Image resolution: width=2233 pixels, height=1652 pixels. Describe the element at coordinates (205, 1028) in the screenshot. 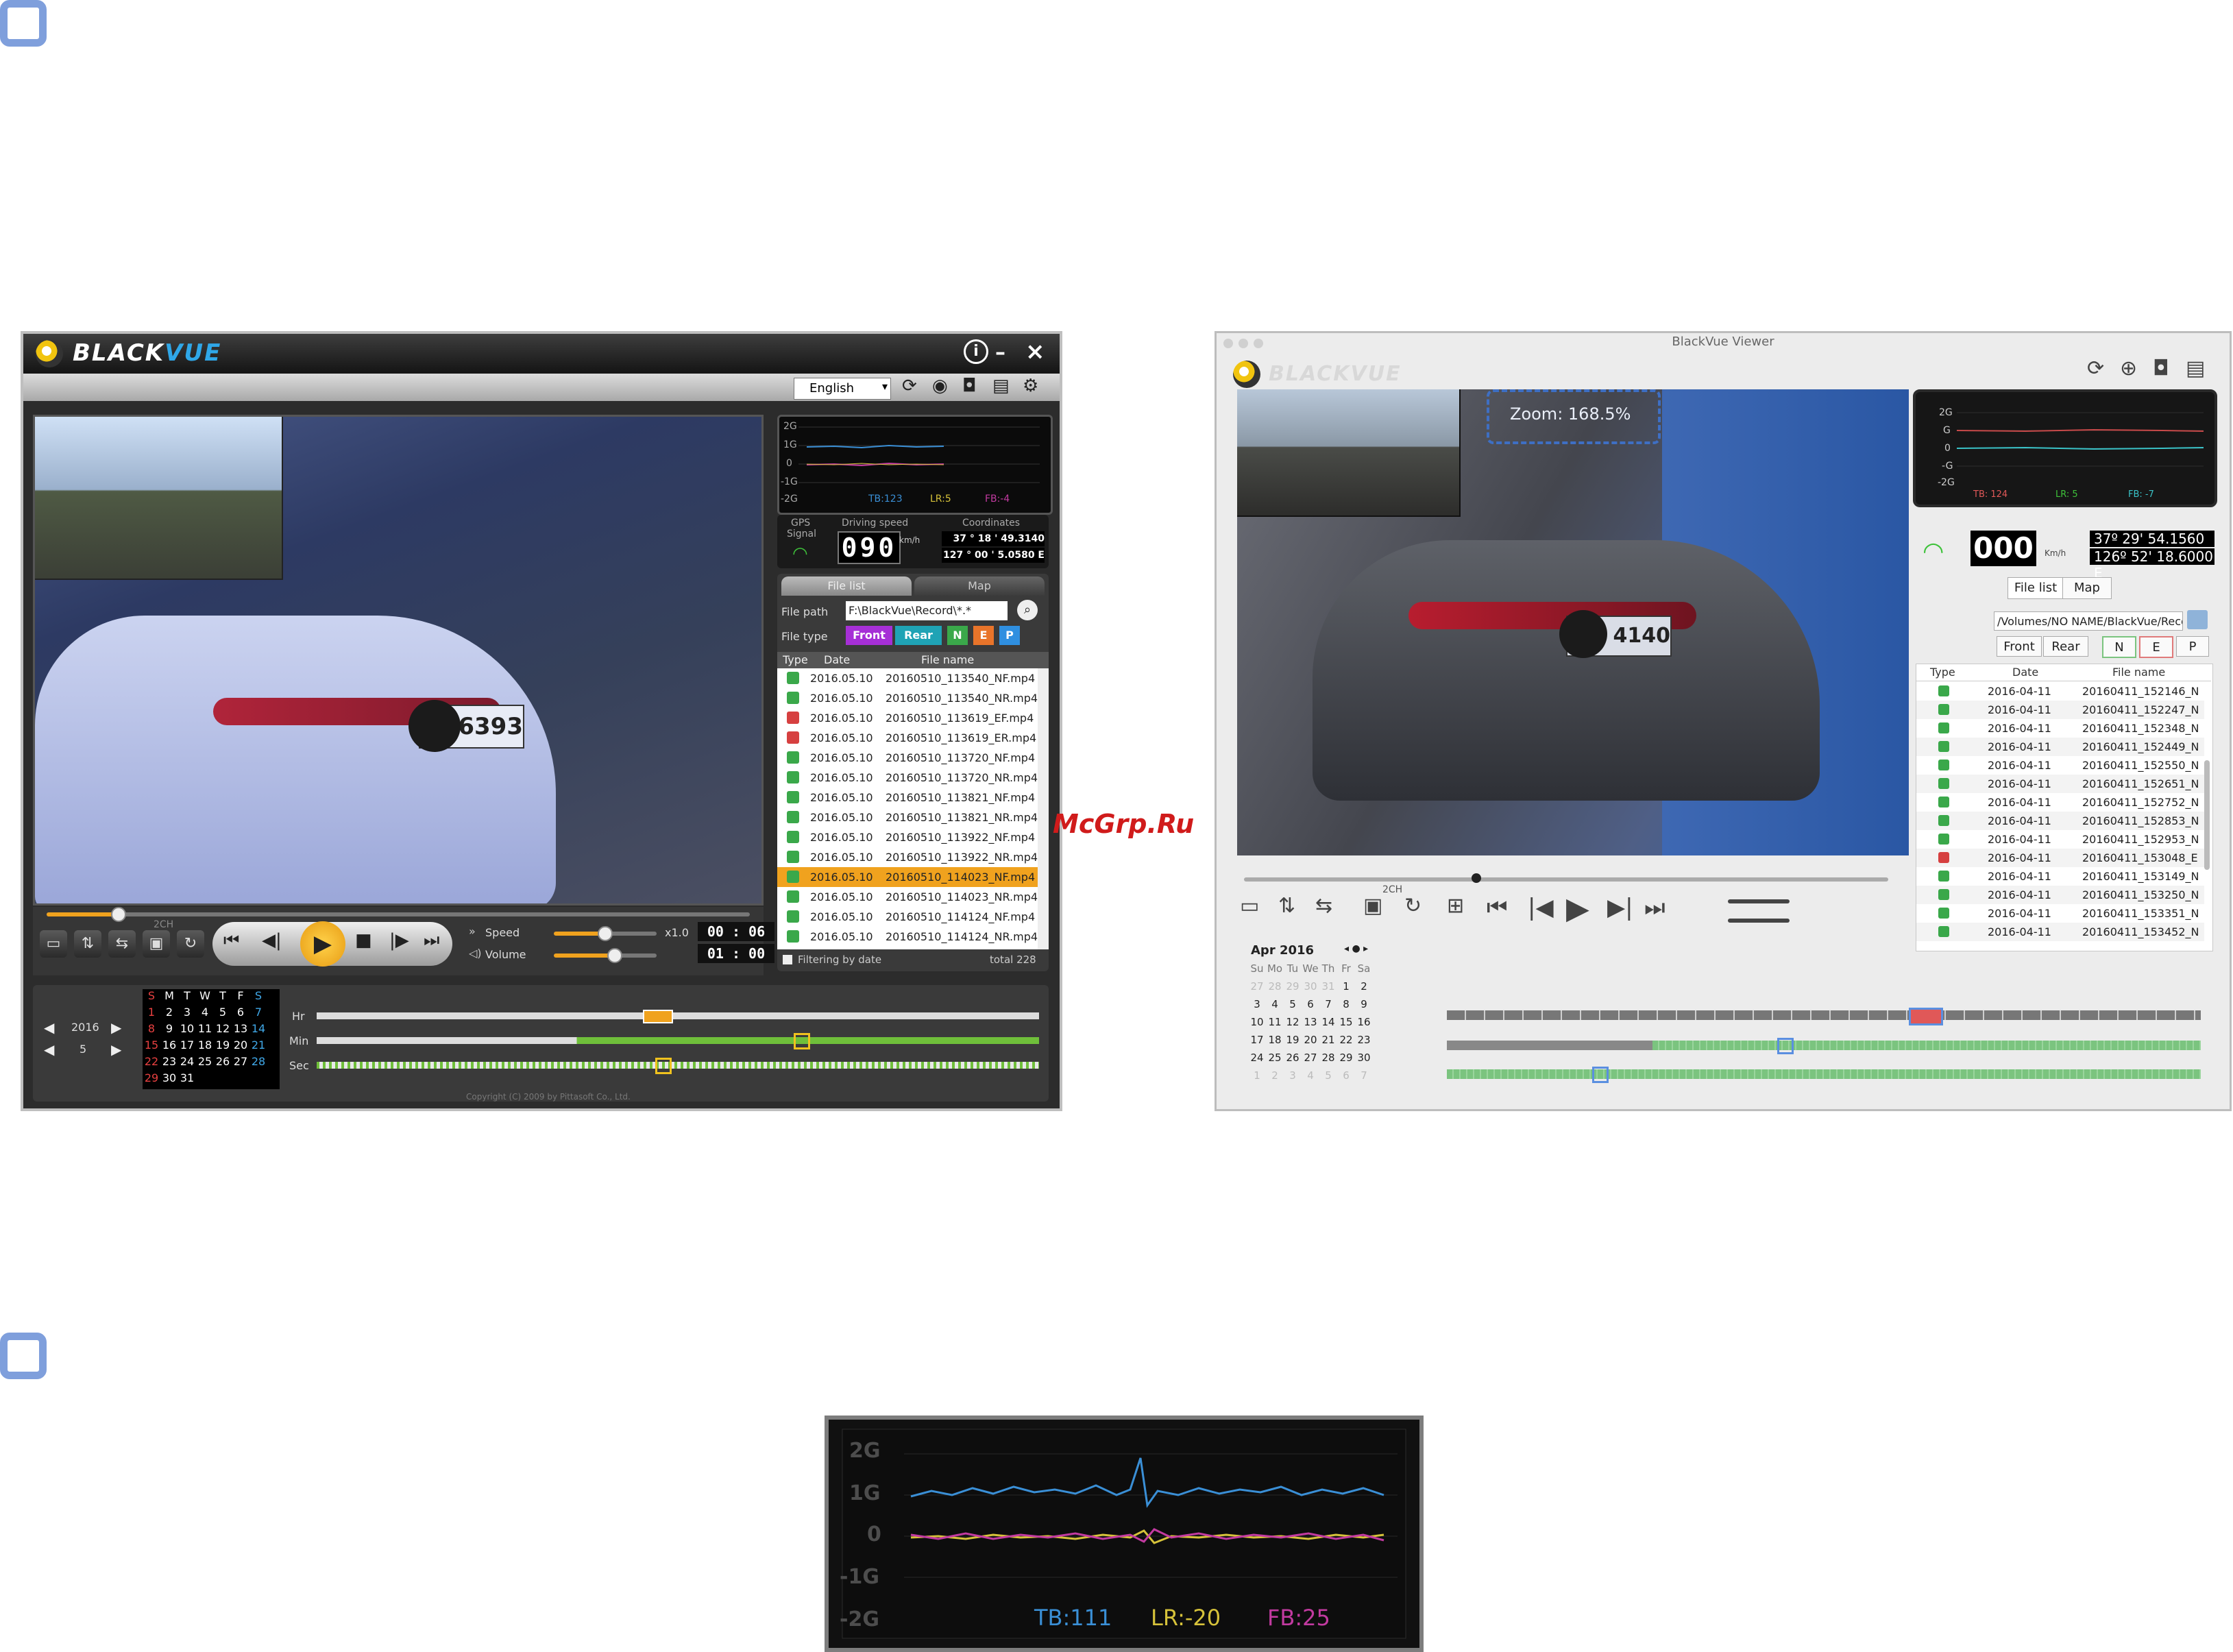

I see `calendar-day: 11` at that location.